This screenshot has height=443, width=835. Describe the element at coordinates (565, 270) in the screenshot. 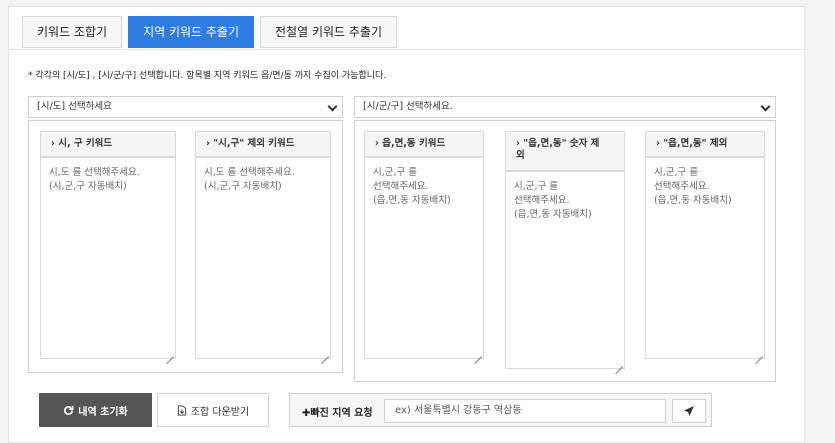

I see `textarea-town-number-excluded: 시,군,구 를 선택해주세요. (읍,면,동 자동배치)` at that location.